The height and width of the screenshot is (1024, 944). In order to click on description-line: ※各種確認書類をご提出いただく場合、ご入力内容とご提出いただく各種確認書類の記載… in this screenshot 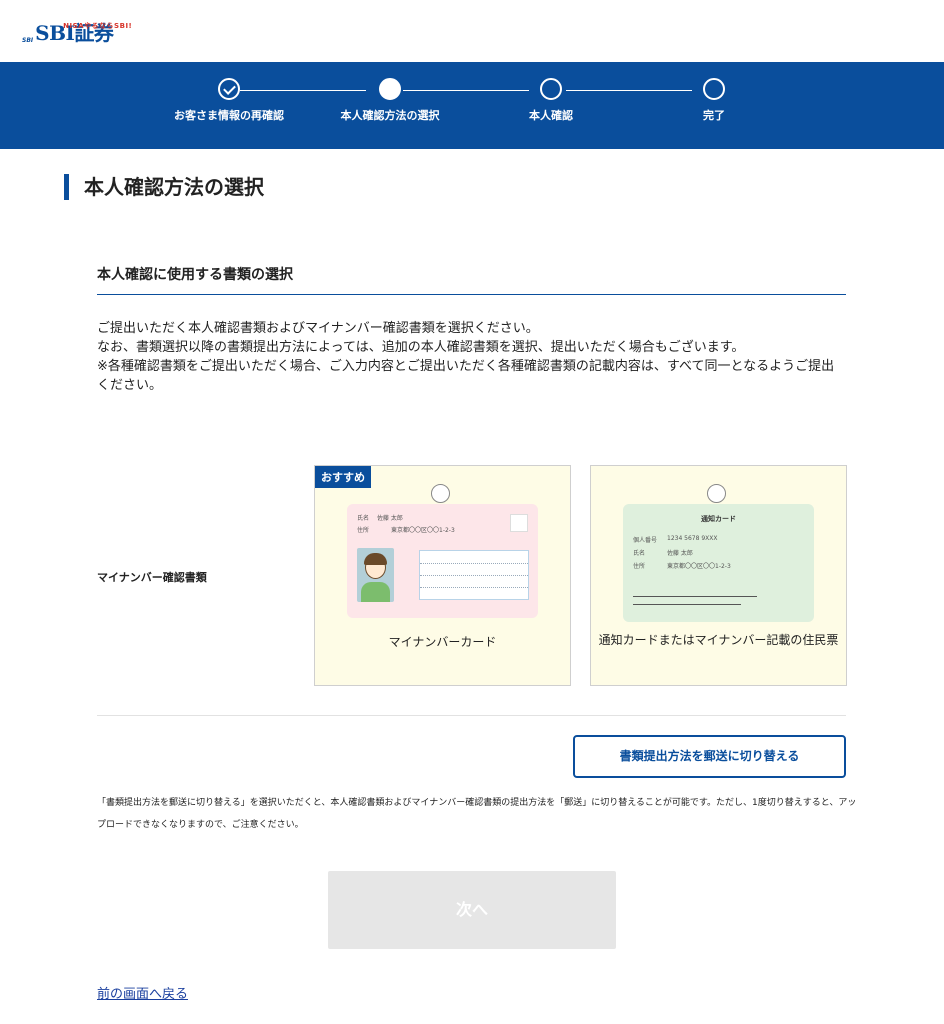, I will do `click(466, 376)`.